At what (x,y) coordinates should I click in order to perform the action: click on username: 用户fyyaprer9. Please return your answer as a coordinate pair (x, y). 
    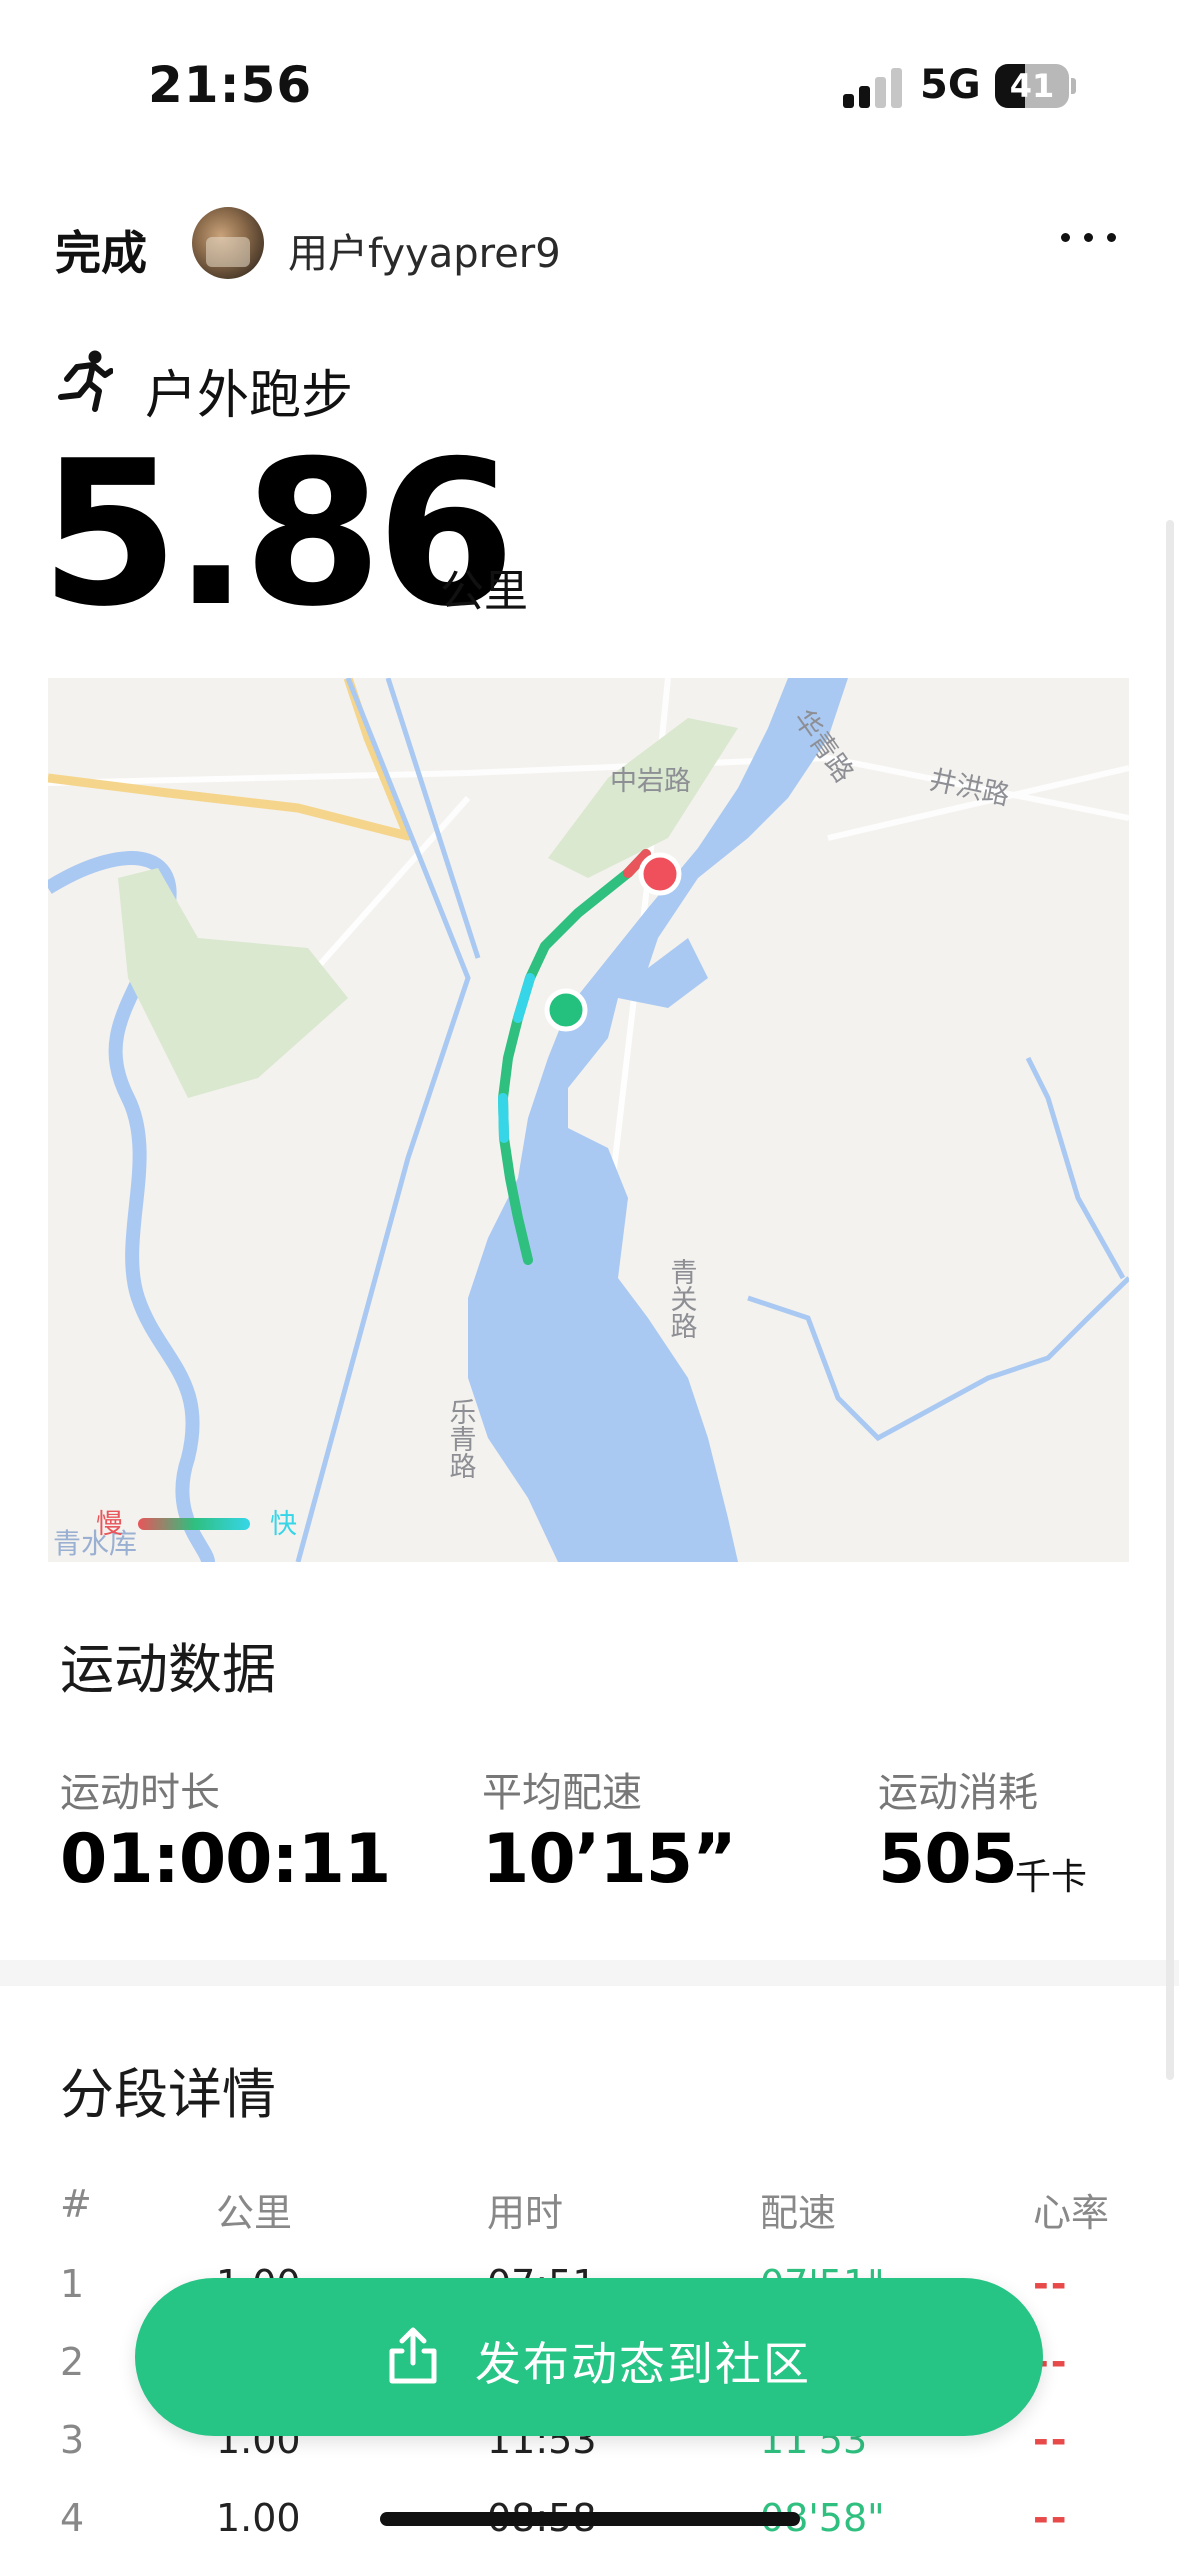
    Looking at the image, I should click on (424, 250).